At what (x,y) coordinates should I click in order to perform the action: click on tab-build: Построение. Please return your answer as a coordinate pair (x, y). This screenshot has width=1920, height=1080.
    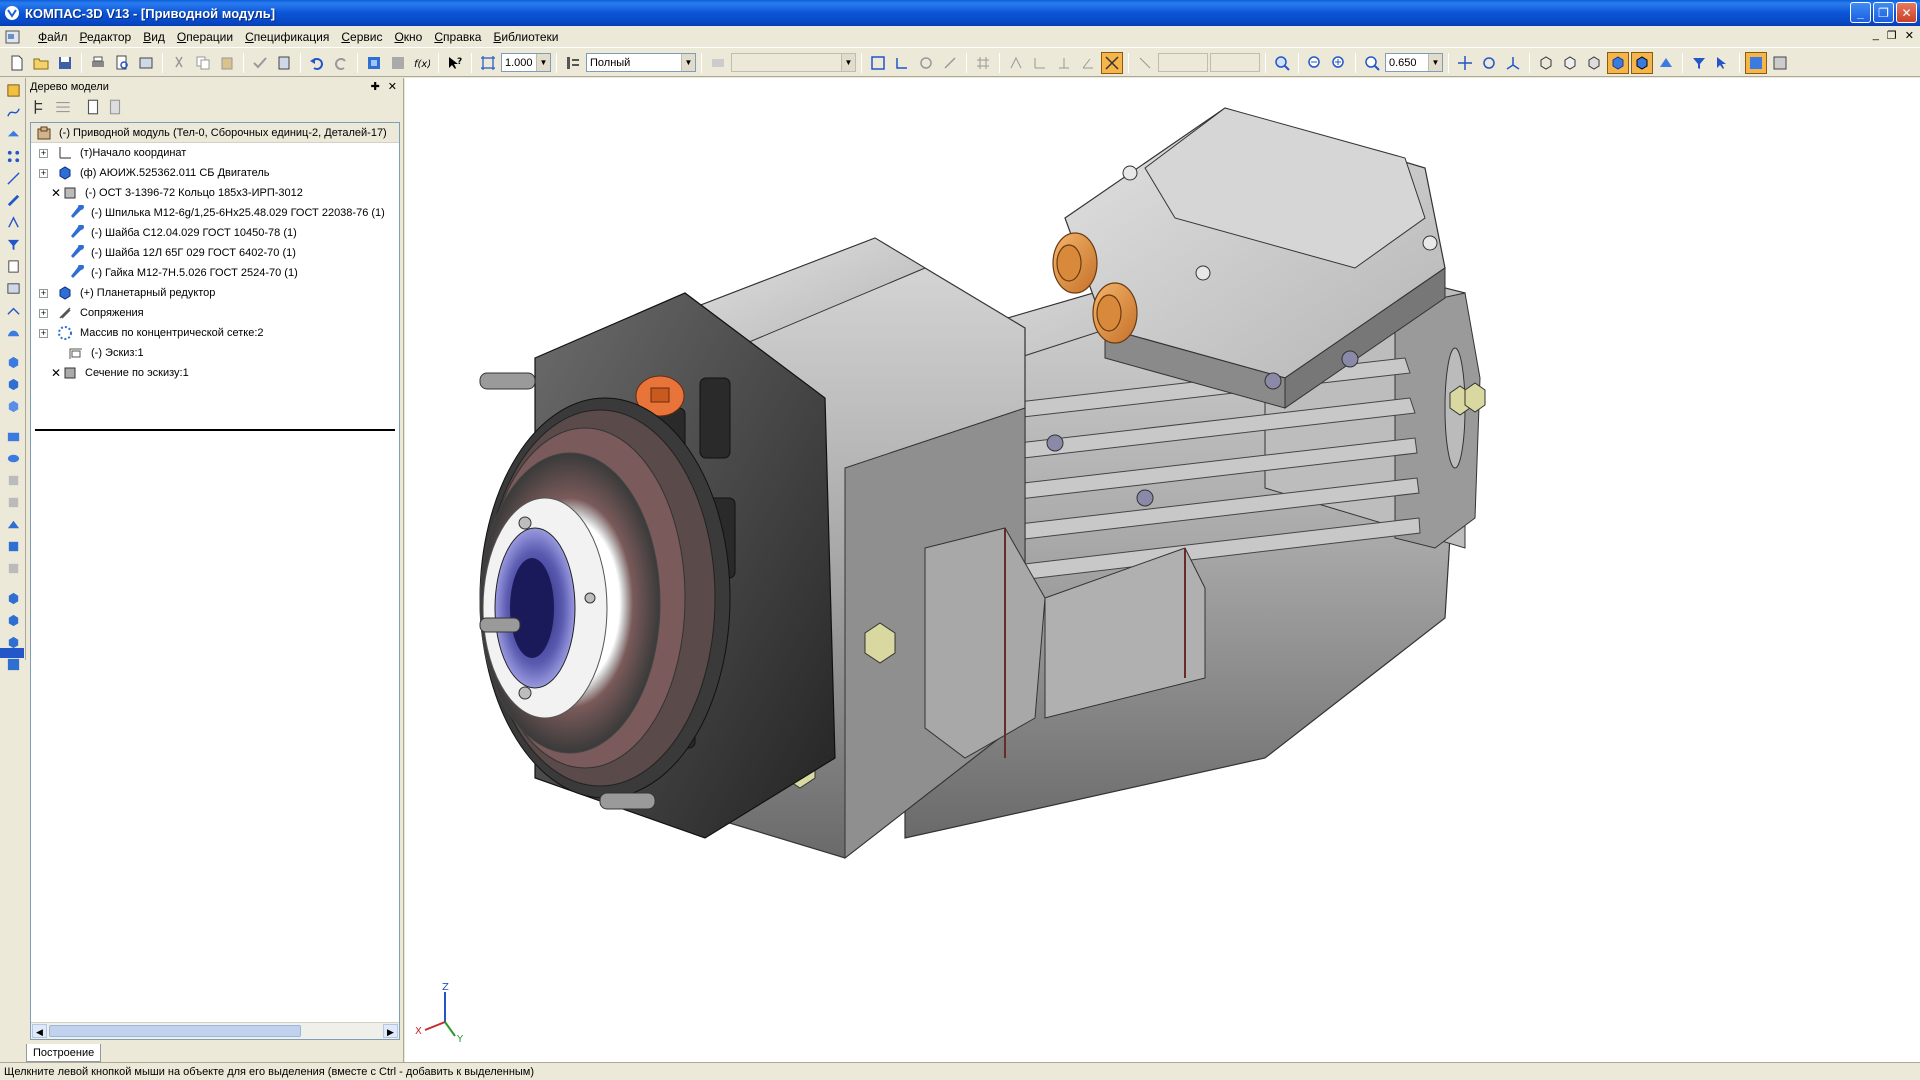
    Looking at the image, I should click on (64, 1053).